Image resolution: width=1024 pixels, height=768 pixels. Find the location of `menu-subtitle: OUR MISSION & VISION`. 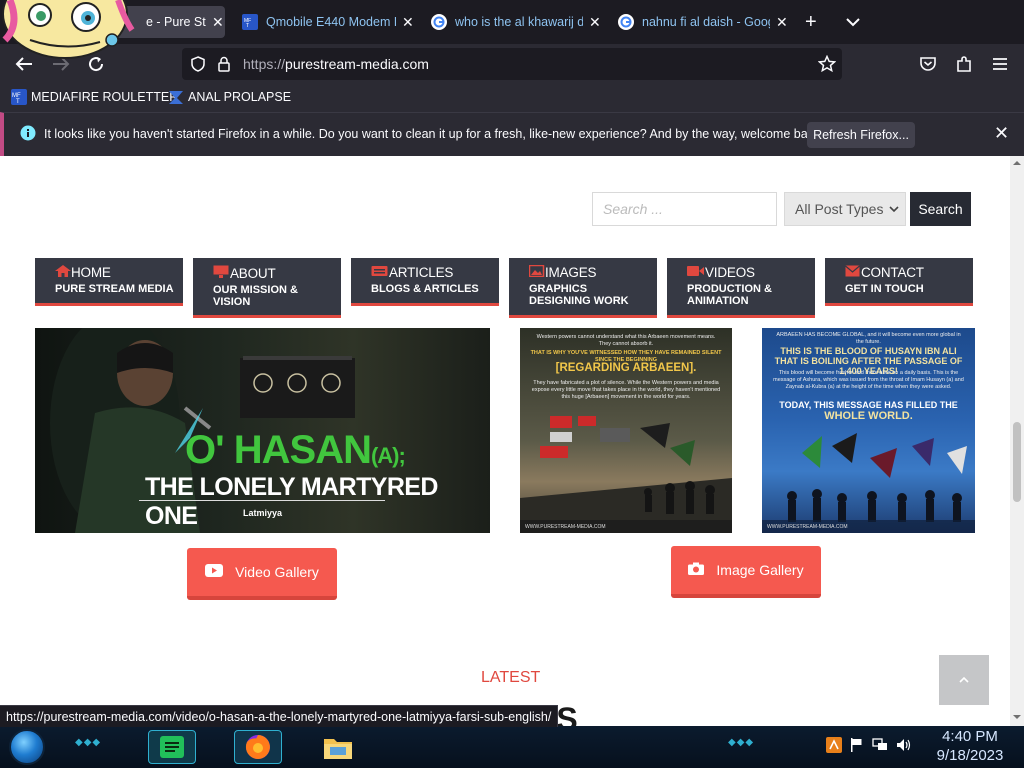

menu-subtitle: OUR MISSION & VISION is located at coordinates (255, 296).